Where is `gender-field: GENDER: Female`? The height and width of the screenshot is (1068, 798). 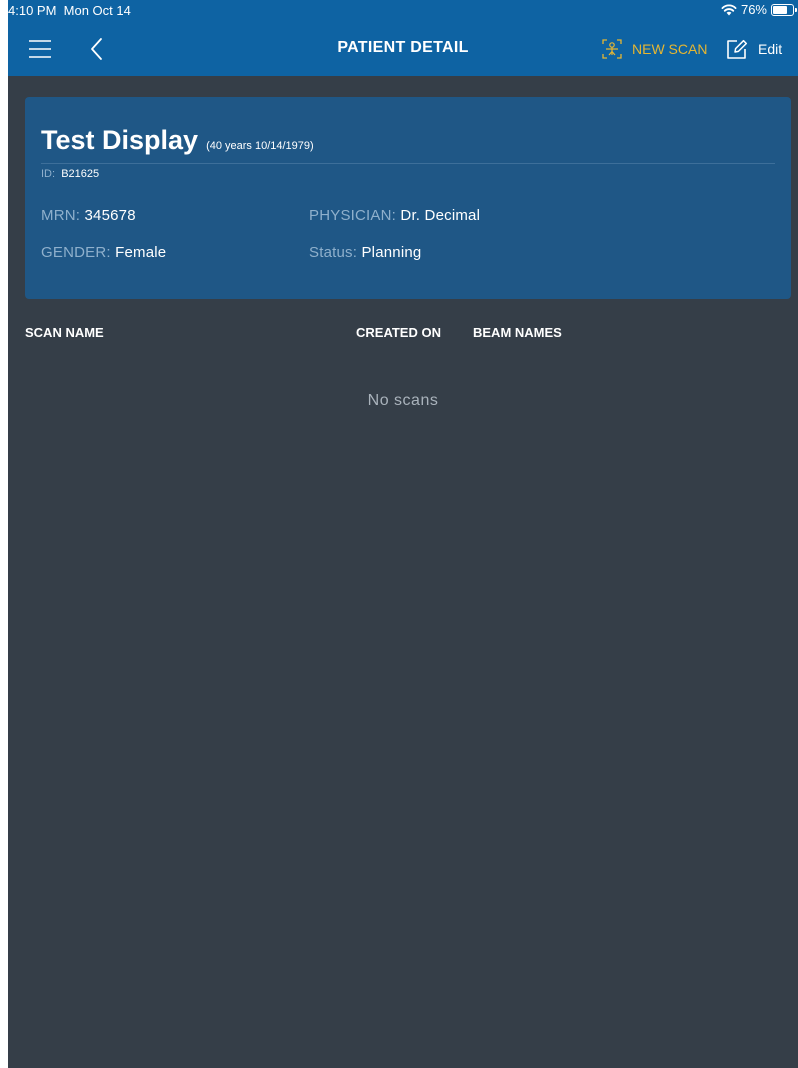 gender-field: GENDER: Female is located at coordinates (103, 252).